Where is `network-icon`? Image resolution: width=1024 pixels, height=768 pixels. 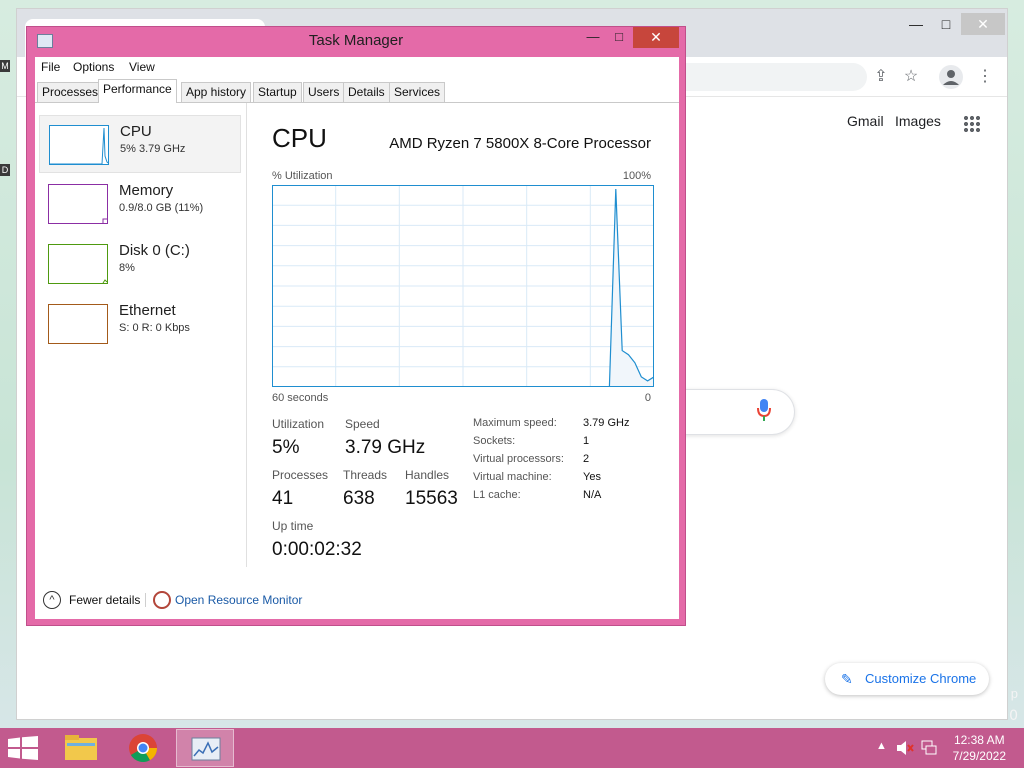
network-icon is located at coordinates (929, 748).